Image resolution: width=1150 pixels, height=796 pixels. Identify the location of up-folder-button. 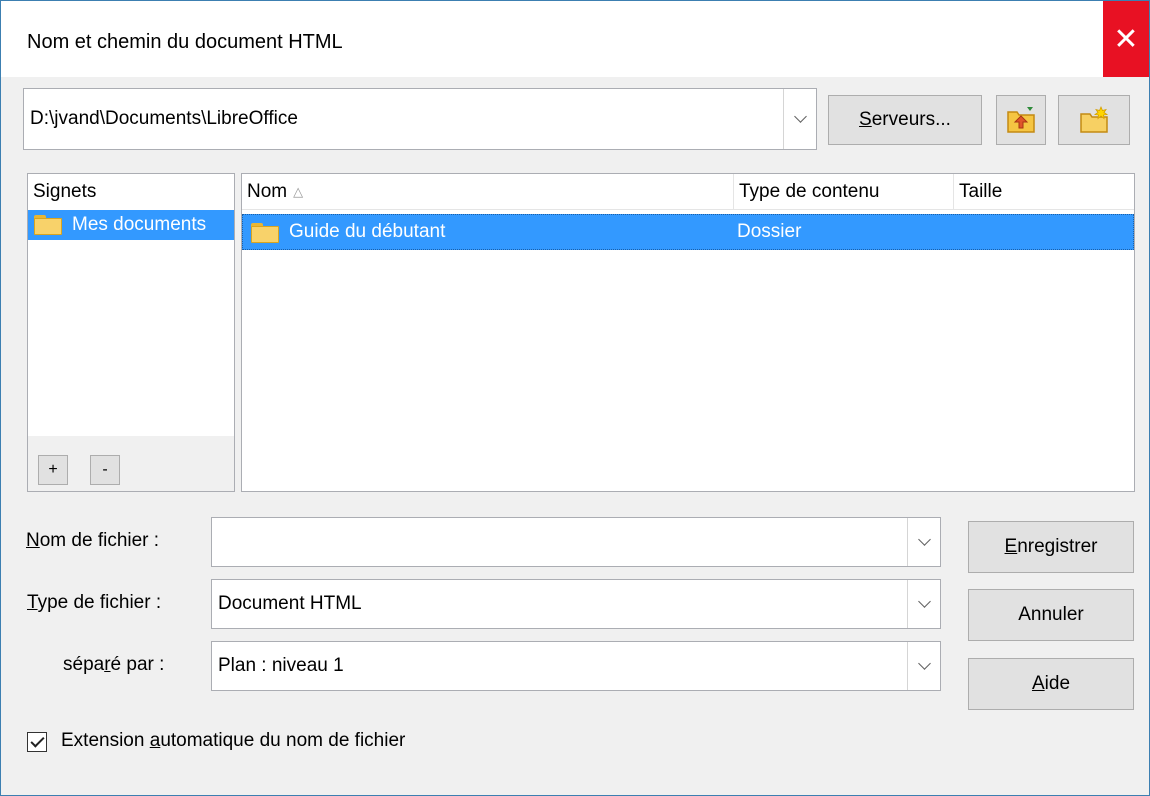
(1021, 120).